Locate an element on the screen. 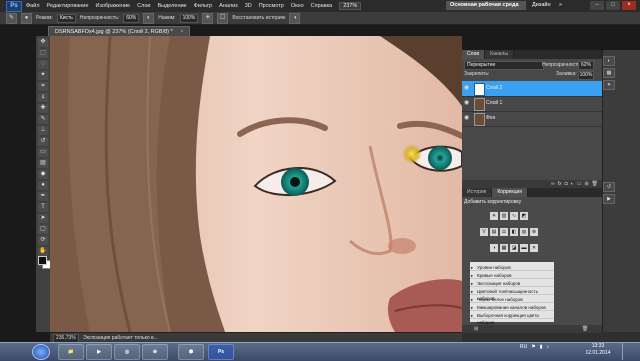  tray-network-icon: ▮ is located at coordinates (541, 347).